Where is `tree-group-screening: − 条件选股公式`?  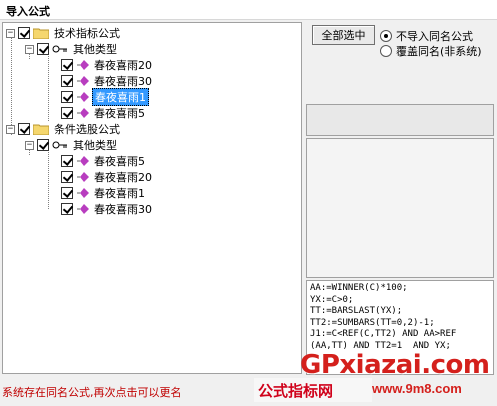
tree-group-screening: − 条件选股公式 is located at coordinates (64, 129).